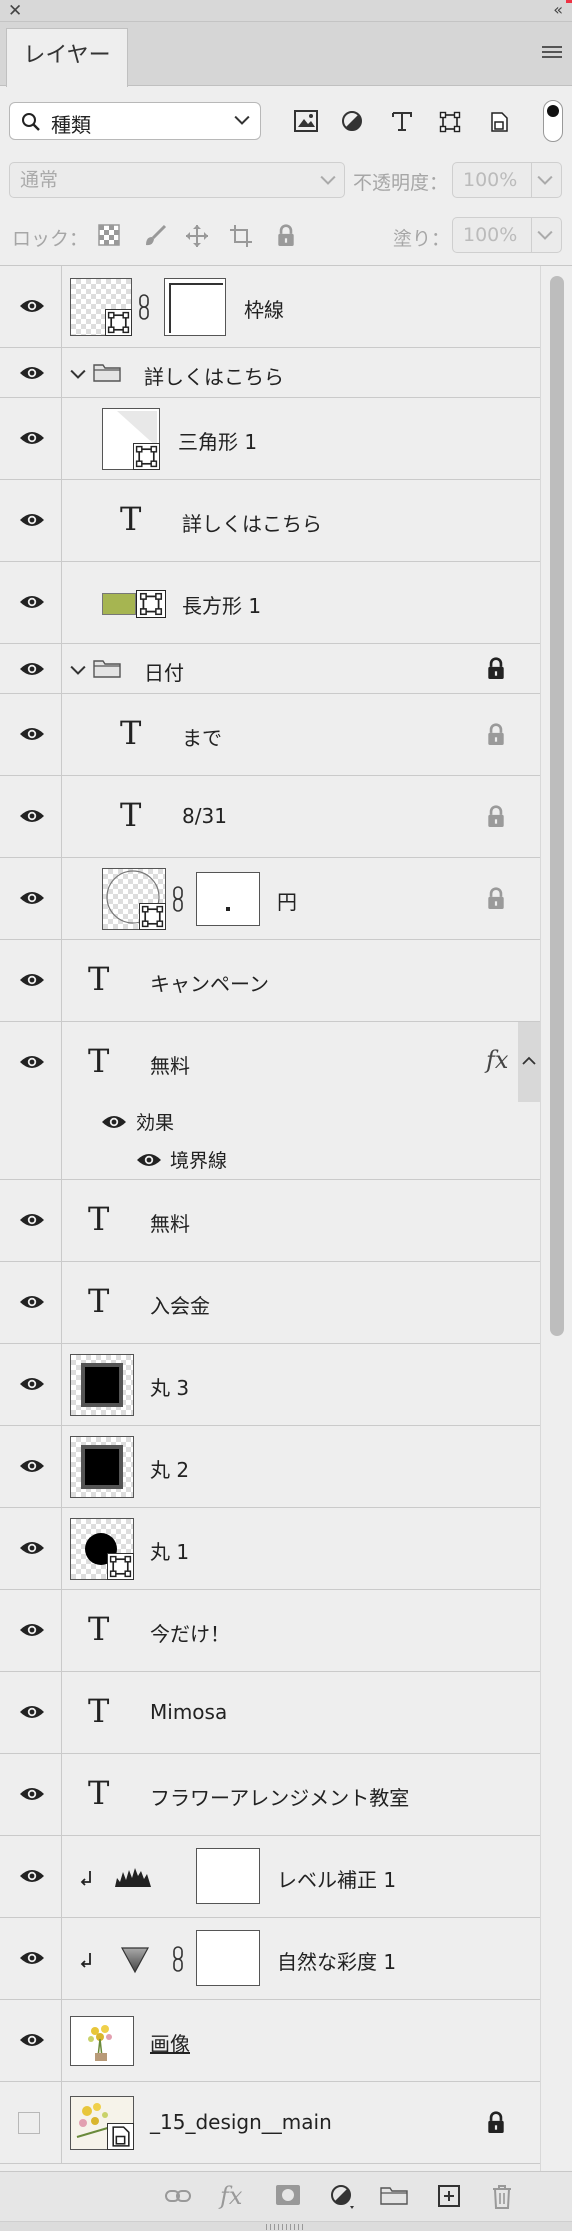  I want to click on layer-row: 三角形 1, so click(270, 439).